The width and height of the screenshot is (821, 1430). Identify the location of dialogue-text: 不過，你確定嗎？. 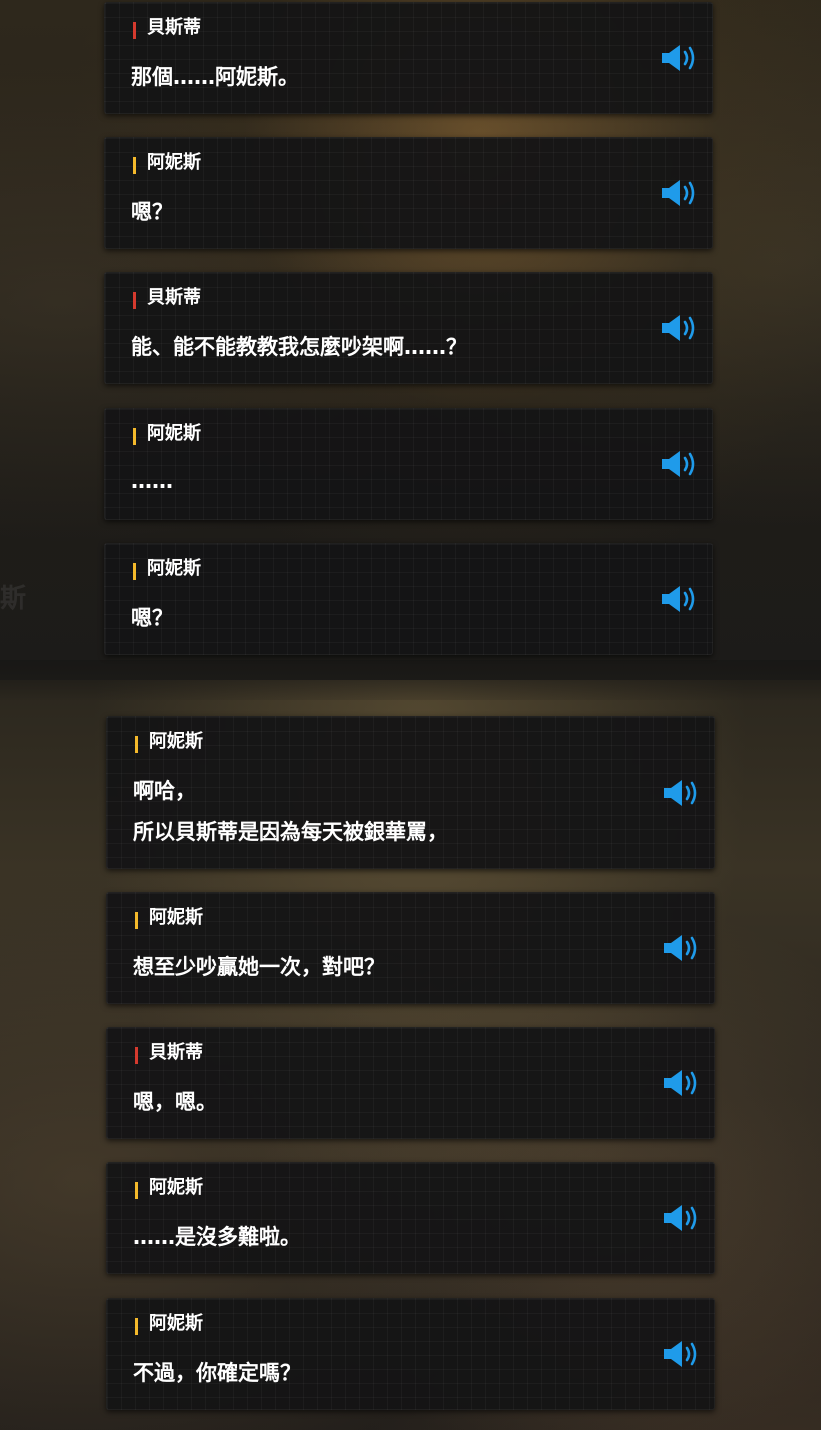
(217, 1373).